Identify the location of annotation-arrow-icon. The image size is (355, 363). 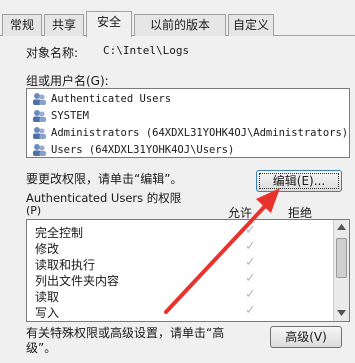
(222, 251).